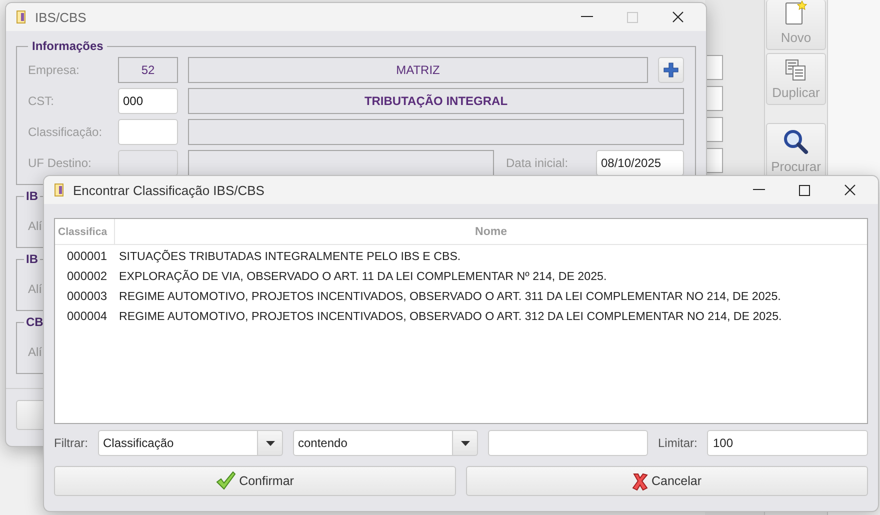  I want to click on add-button, so click(671, 70).